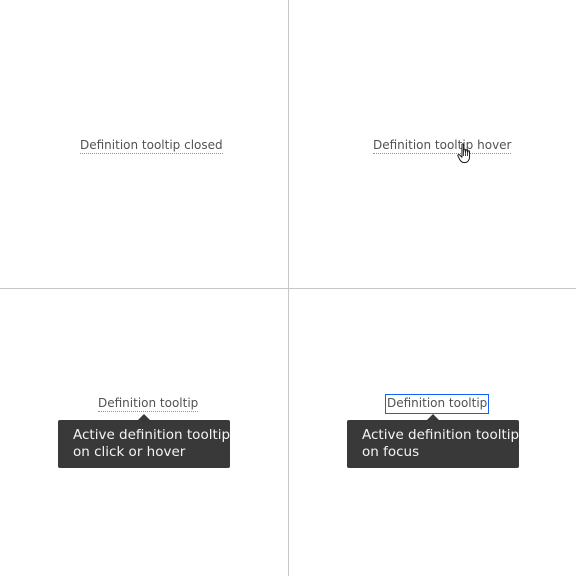  I want to click on horizontal-divider, so click(288, 288).